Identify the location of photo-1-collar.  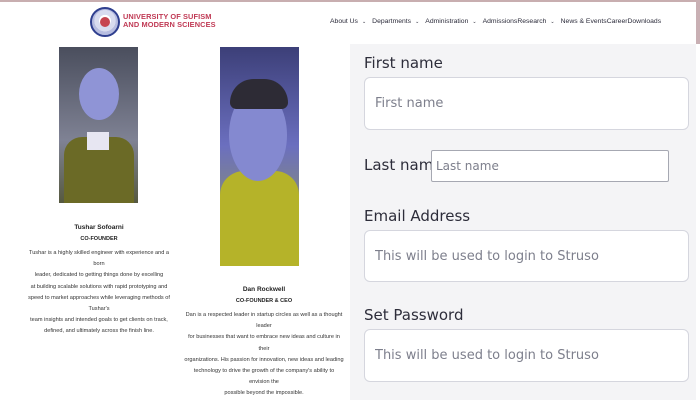
(98, 141).